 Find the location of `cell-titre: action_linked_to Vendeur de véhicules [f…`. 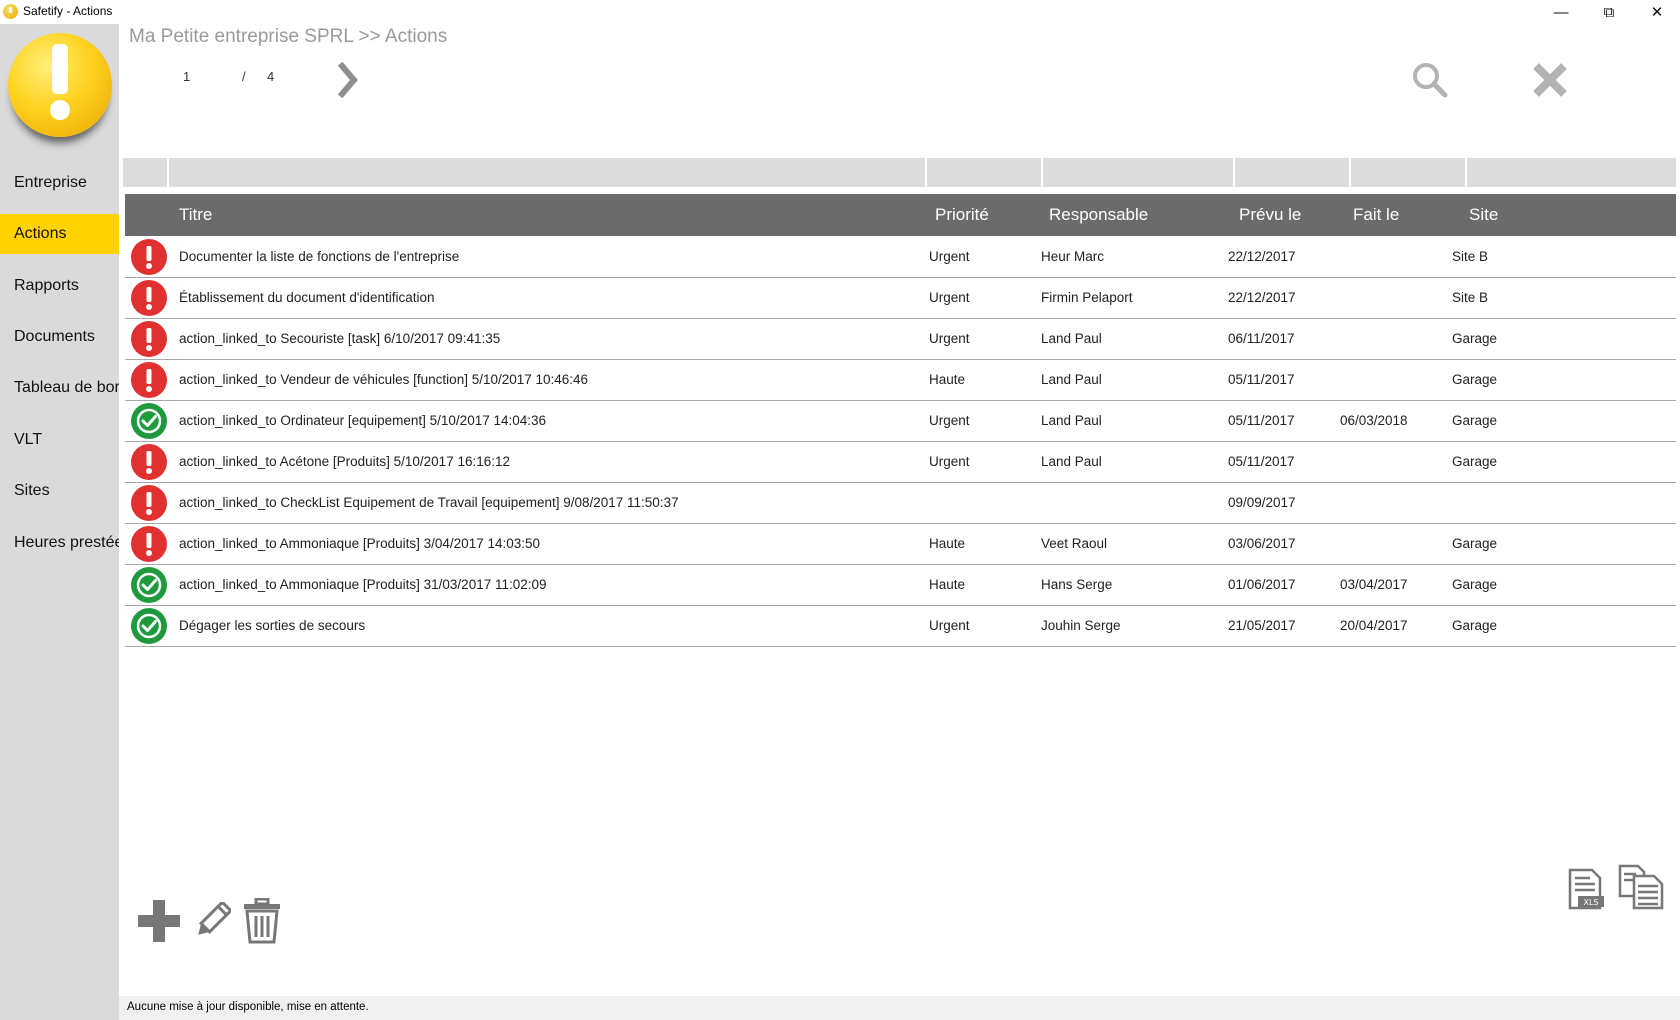

cell-titre: action_linked_to Vendeur de véhicules [f… is located at coordinates (384, 379).